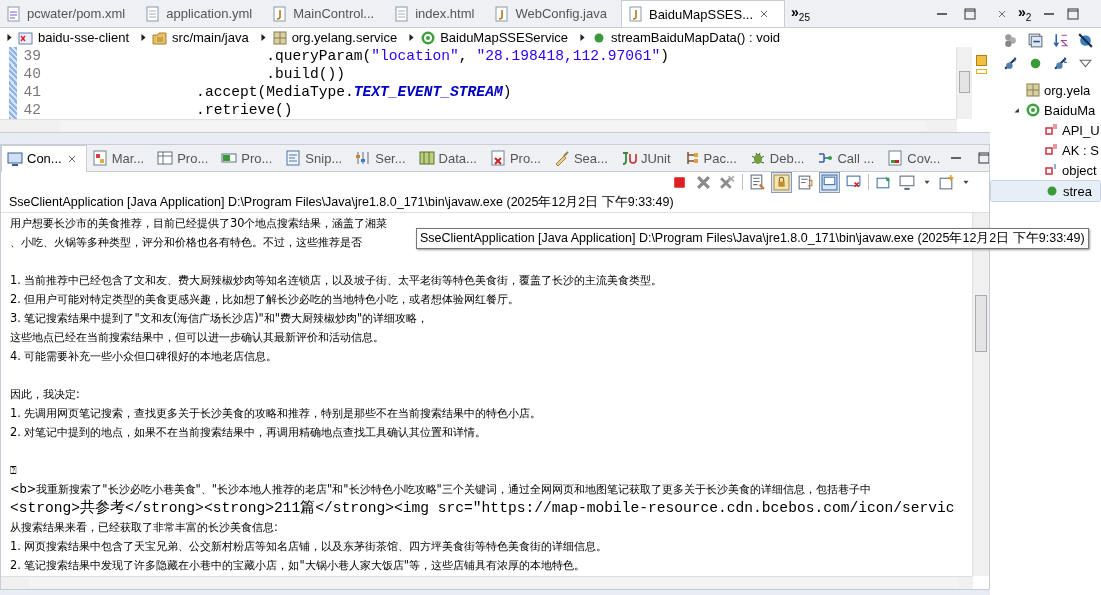 Image resolution: width=1101 pixels, height=595 pixels. What do you see at coordinates (353, 92) in the screenshot?
I see `code-line: .accept(MediaType.TEXT_EVENT_STREAM)` at bounding box center [353, 92].